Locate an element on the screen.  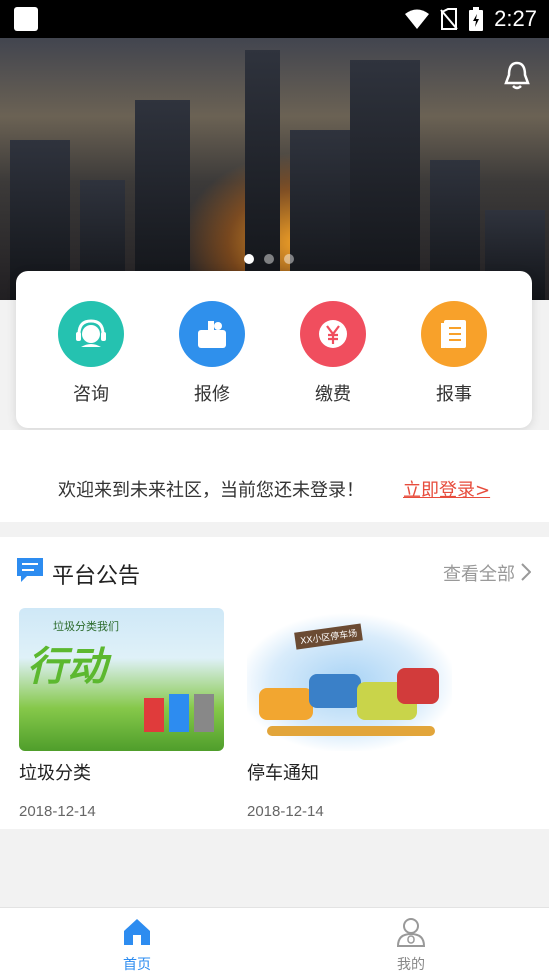
service-label: 咨询 is located at coordinates (91, 394).